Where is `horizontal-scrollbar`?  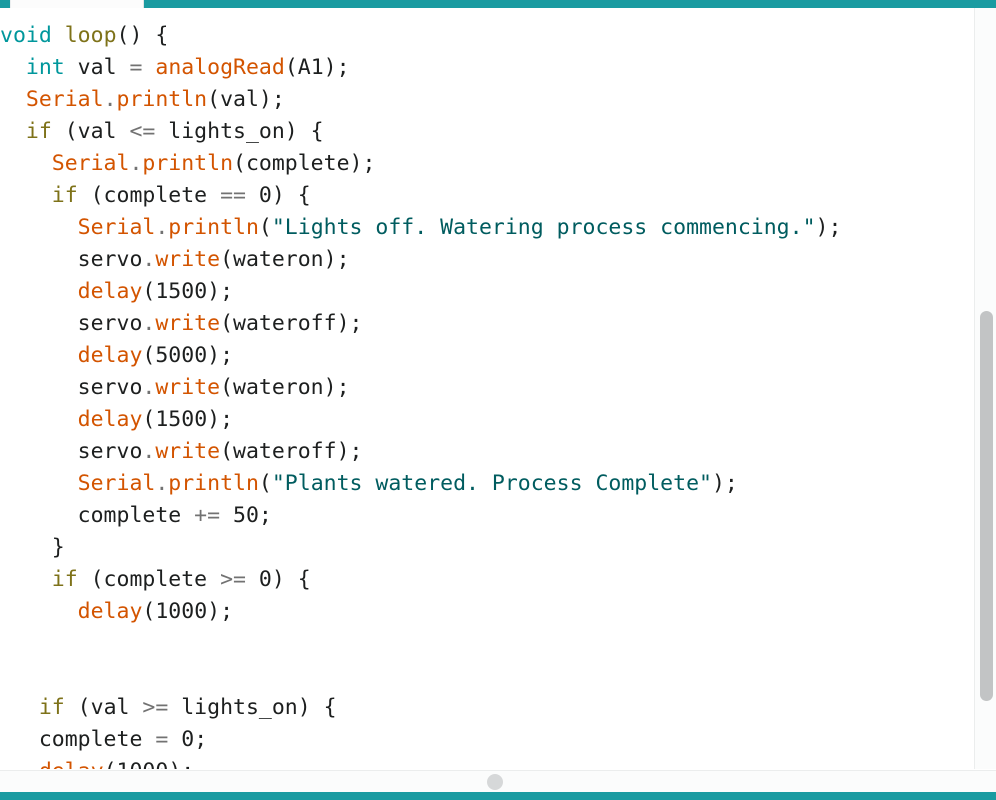 horizontal-scrollbar is located at coordinates (498, 781).